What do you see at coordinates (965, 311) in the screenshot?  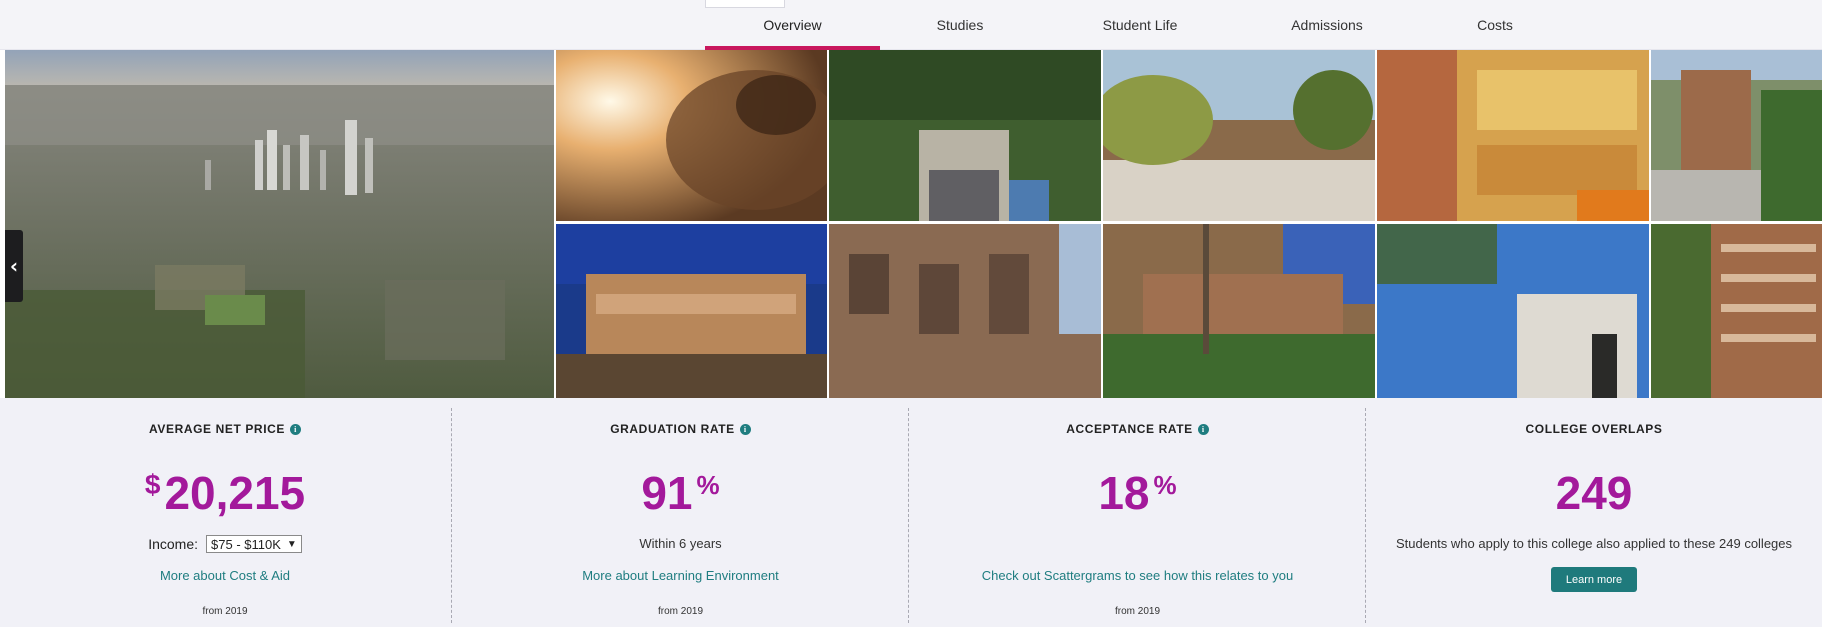 I see `gothic-hall-photo` at bounding box center [965, 311].